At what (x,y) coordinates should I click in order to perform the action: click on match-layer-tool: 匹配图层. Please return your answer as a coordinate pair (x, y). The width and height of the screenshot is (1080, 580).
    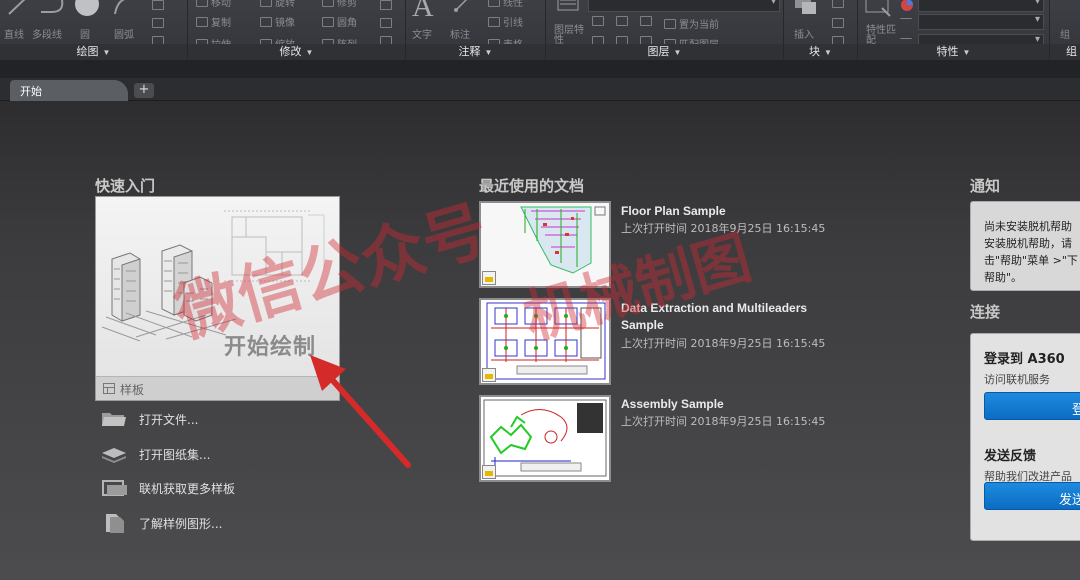
    Looking at the image, I should click on (691, 40).